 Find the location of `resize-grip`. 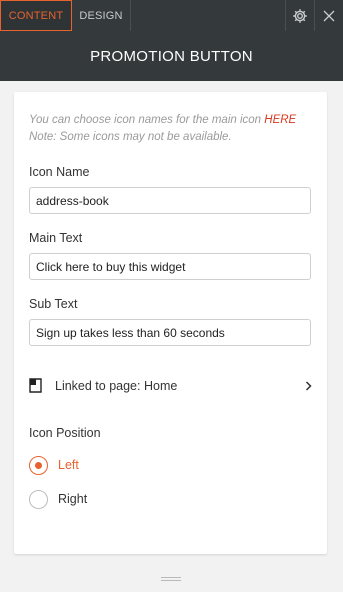

resize-grip is located at coordinates (171, 580).